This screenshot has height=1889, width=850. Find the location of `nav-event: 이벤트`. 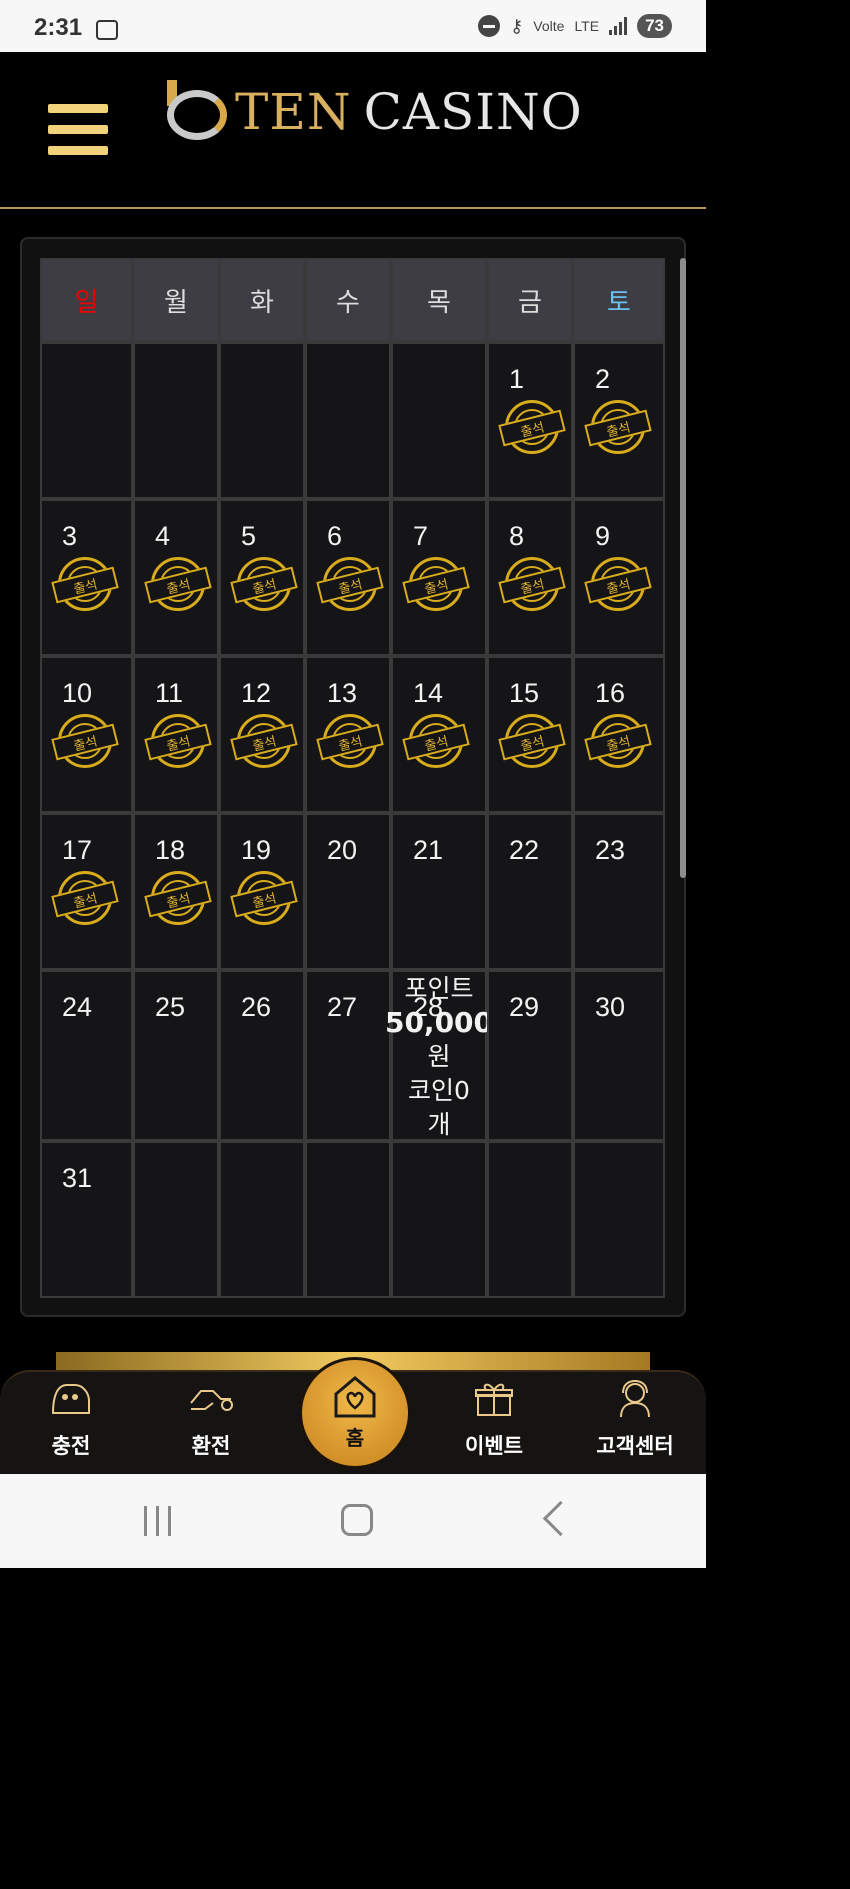

nav-event: 이벤트 is located at coordinates (494, 1416).